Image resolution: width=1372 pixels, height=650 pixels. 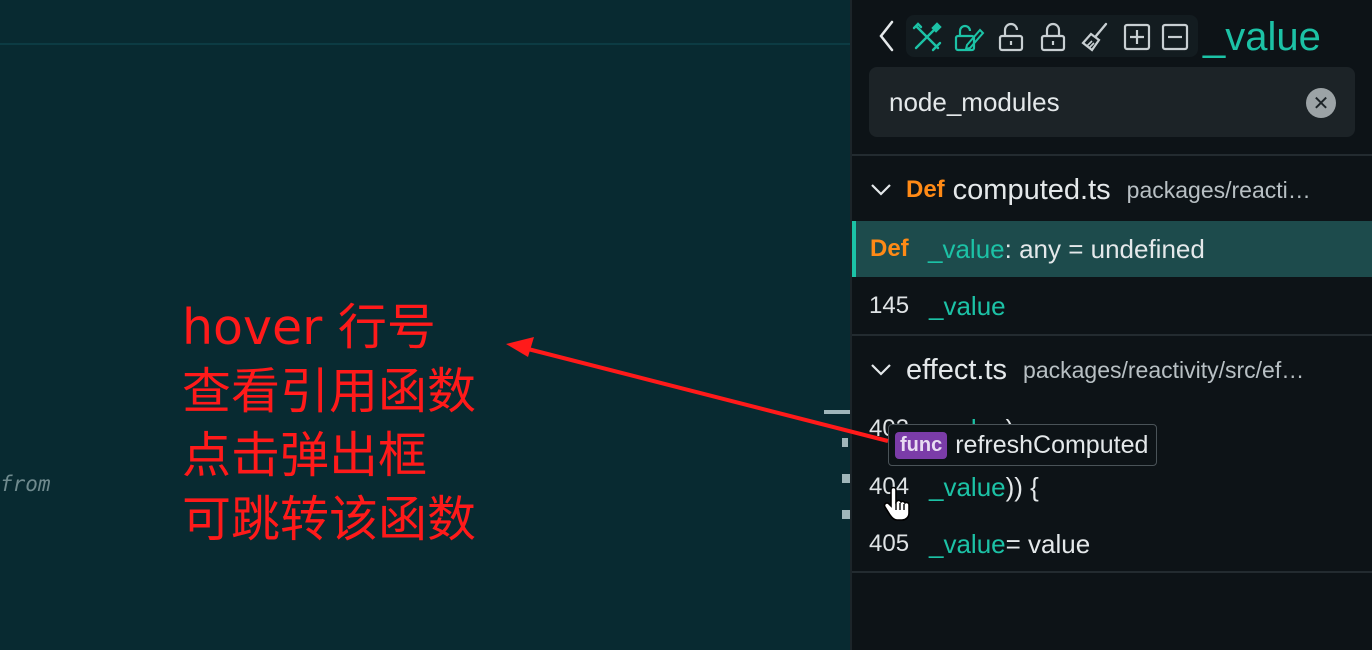 I want to click on unlock-icon, so click(x=1011, y=37).